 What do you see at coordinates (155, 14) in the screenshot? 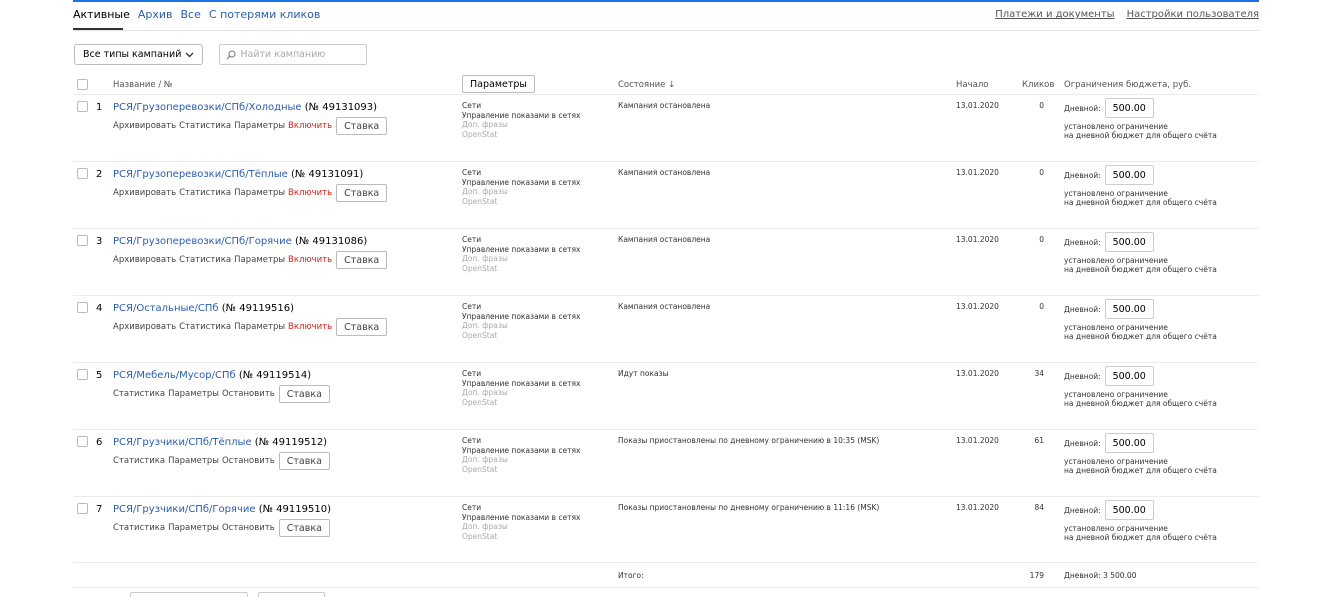
I see `tab-archive: Архив` at bounding box center [155, 14].